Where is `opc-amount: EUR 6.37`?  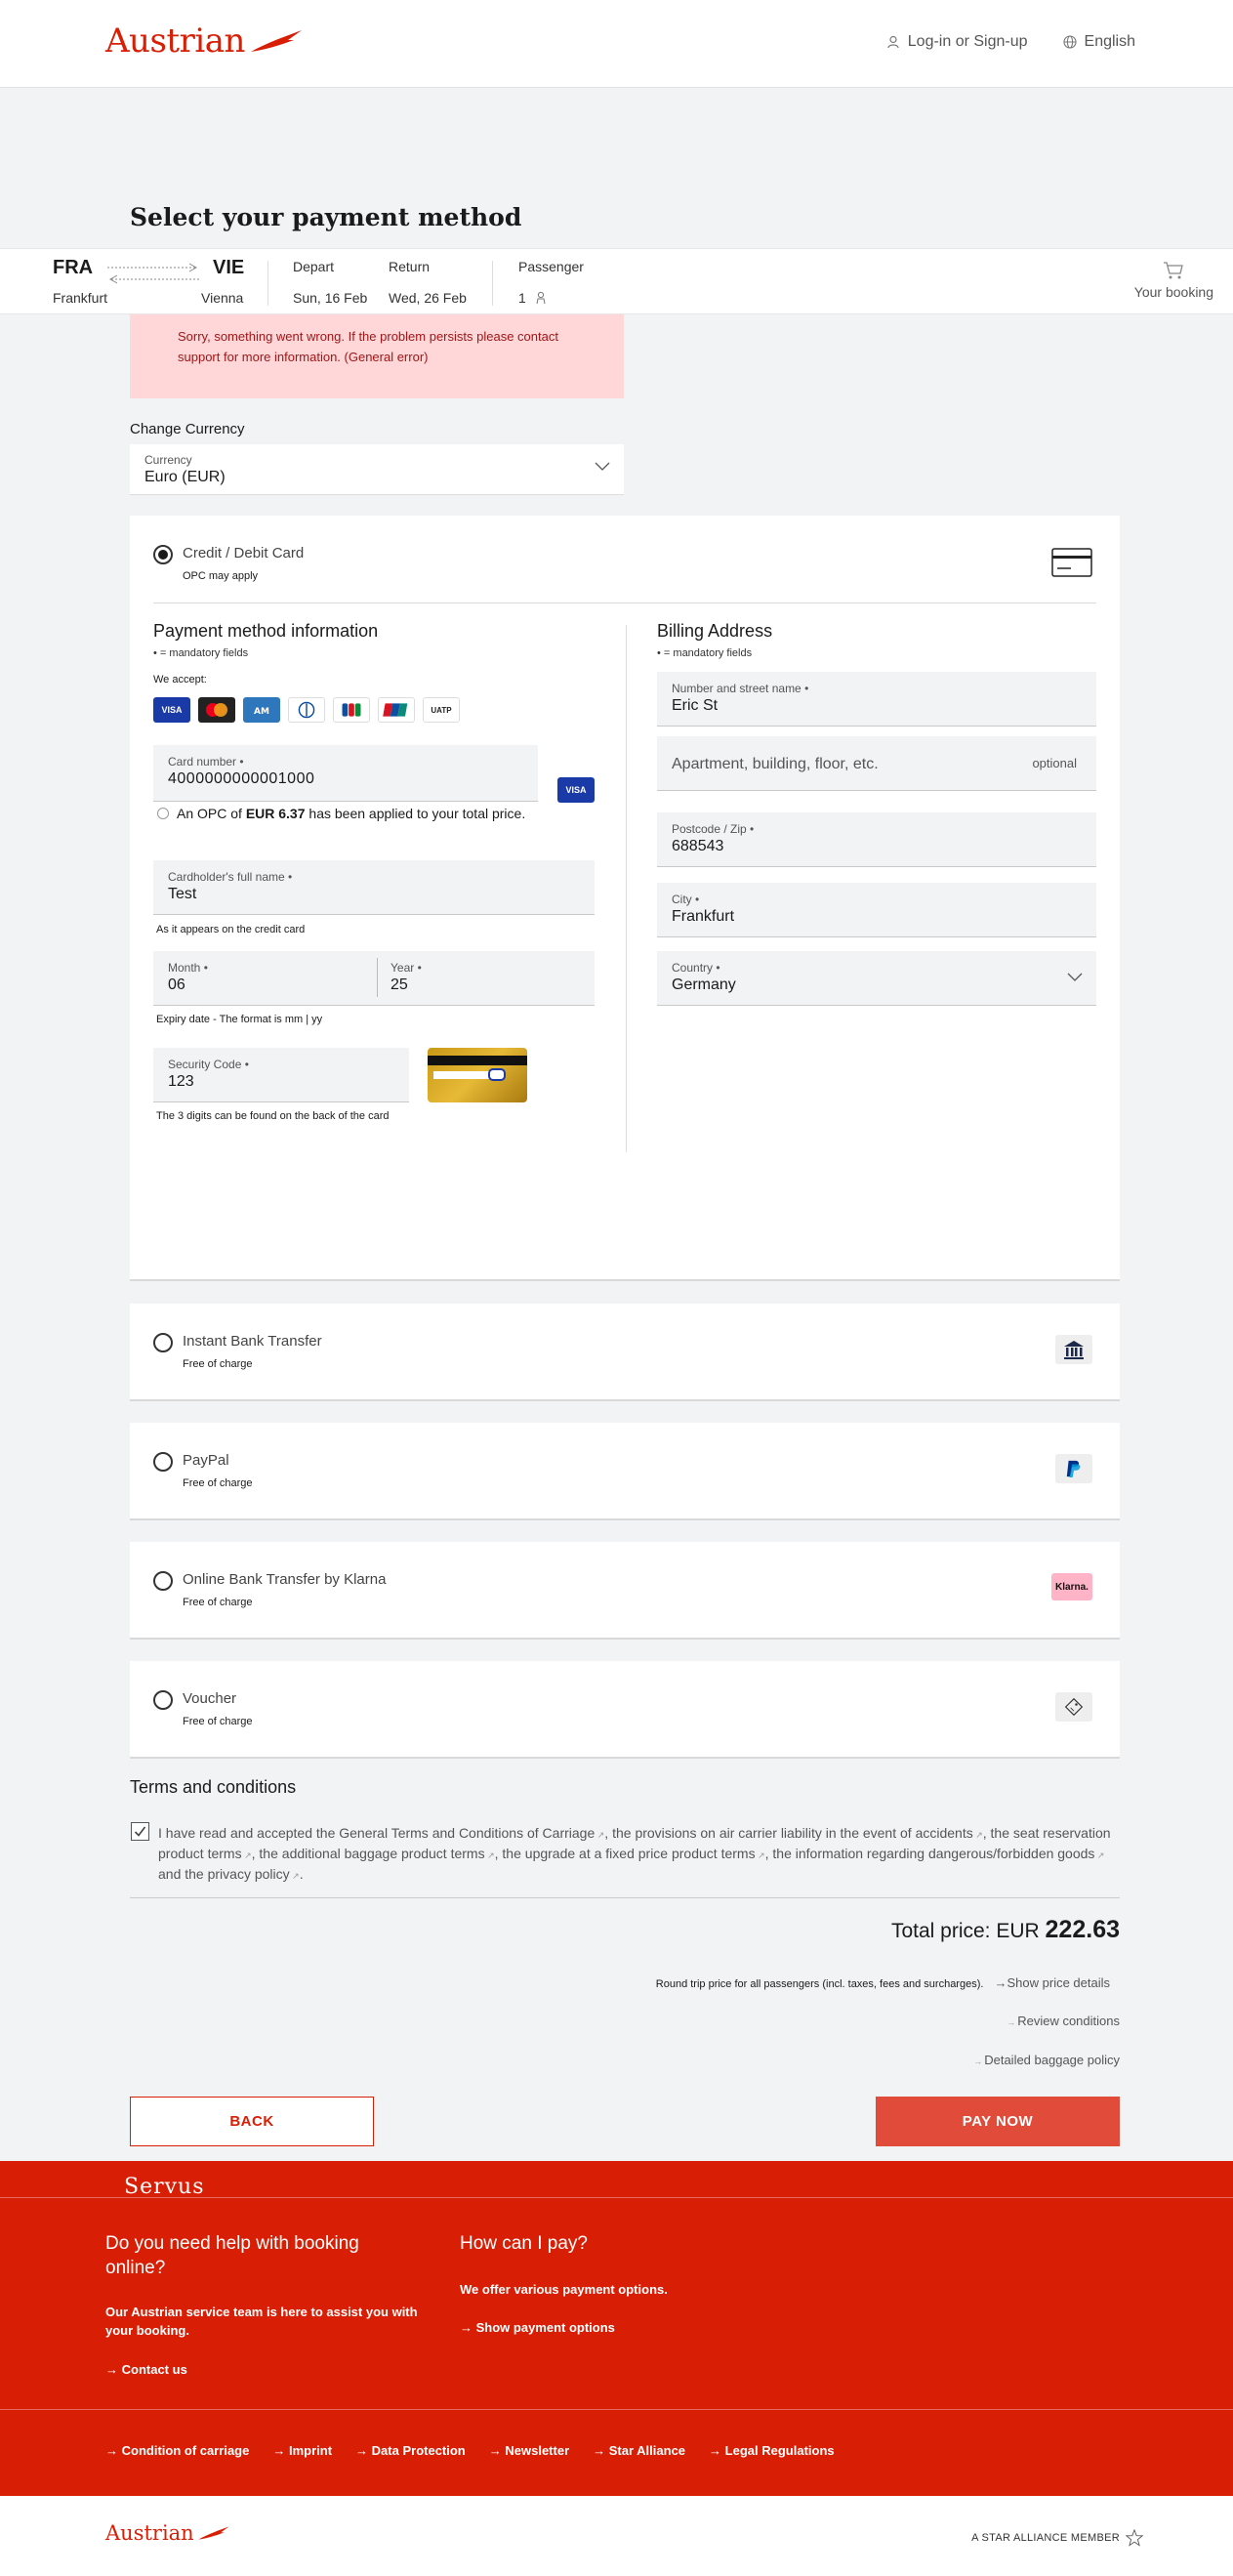
opc-amount: EUR 6.37 is located at coordinates (275, 813).